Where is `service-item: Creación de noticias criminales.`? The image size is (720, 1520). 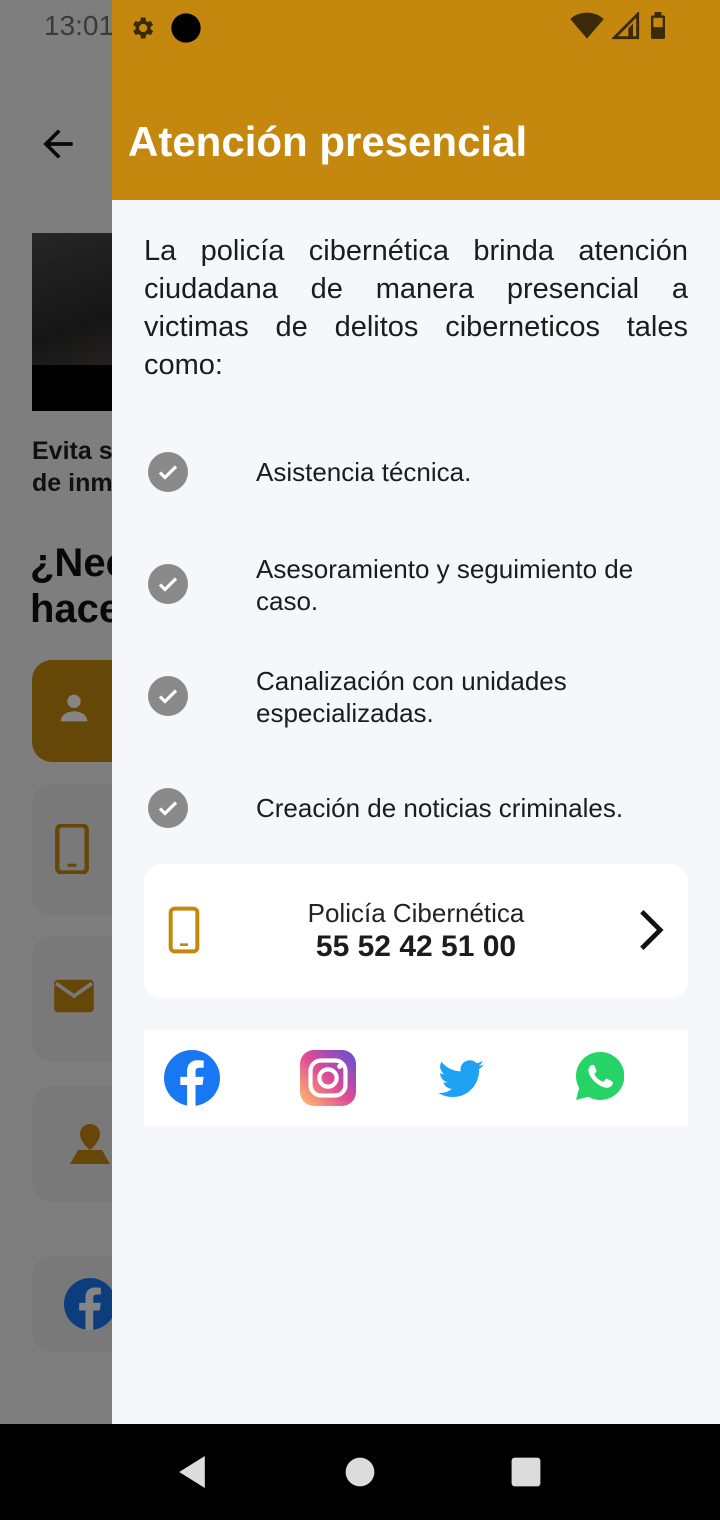
service-item: Creación de noticias criminales. is located at coordinates (416, 808).